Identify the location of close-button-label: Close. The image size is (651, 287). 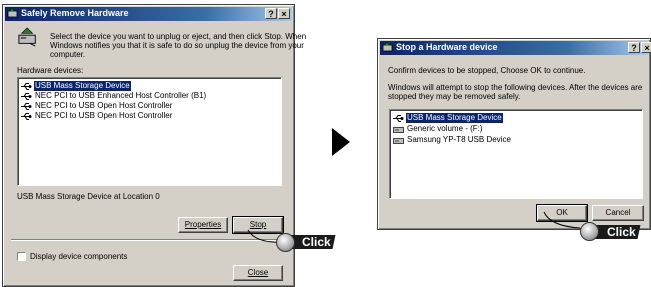
(258, 272).